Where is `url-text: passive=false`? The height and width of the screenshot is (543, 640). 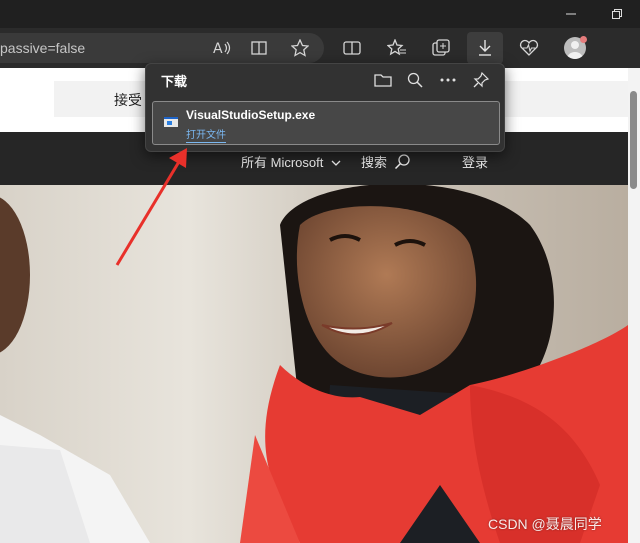
url-text: passive=false is located at coordinates (42, 48).